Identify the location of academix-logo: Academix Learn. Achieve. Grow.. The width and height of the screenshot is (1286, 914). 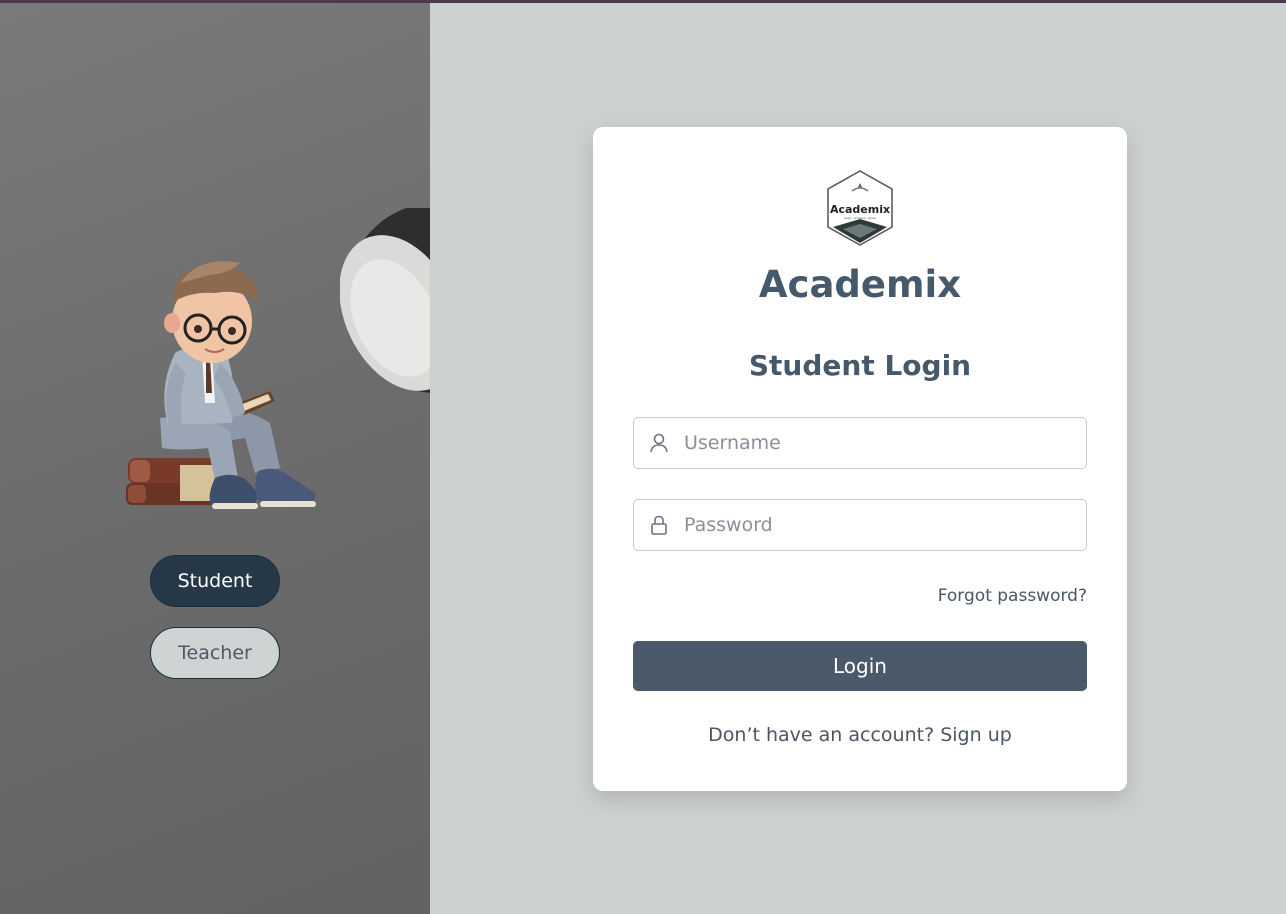
(860, 208).